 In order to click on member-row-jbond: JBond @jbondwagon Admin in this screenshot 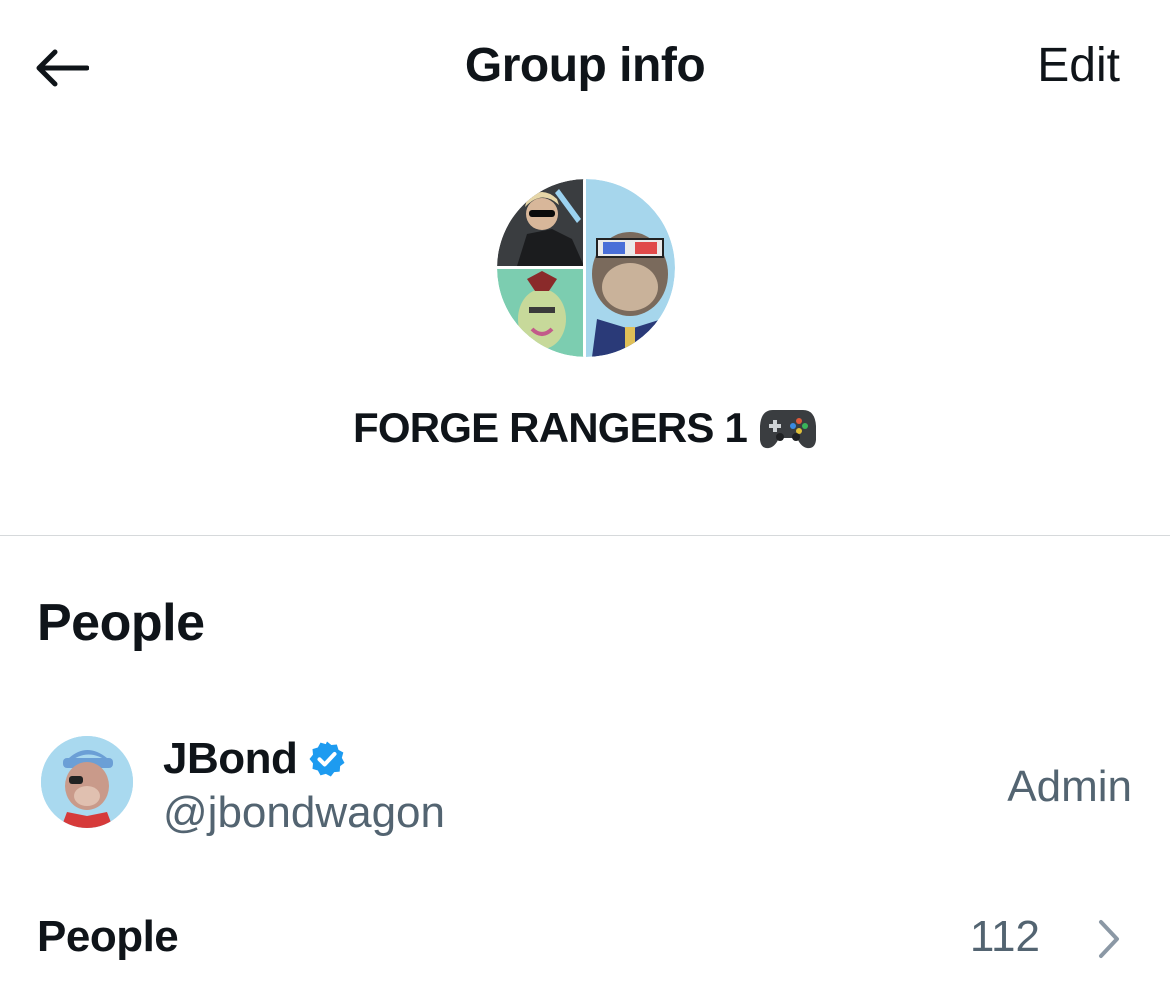, I will do `click(585, 790)`.